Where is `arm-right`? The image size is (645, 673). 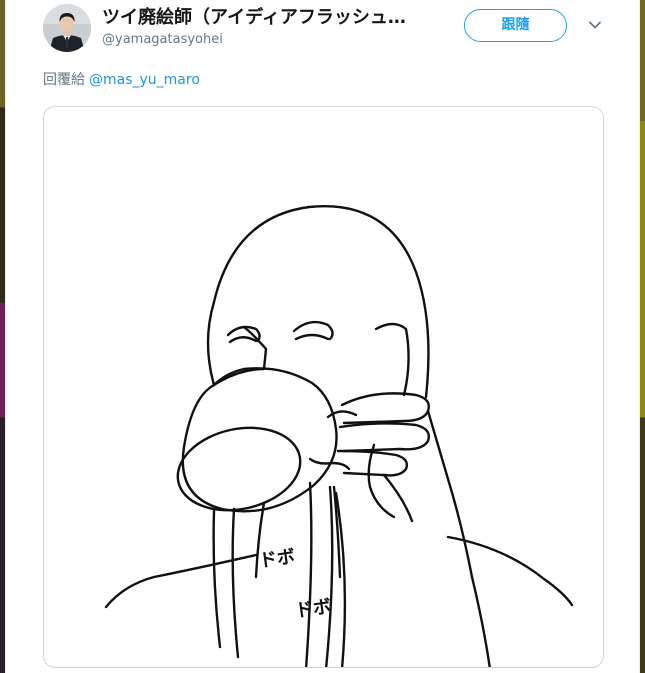
arm-right is located at coordinates (480, 621).